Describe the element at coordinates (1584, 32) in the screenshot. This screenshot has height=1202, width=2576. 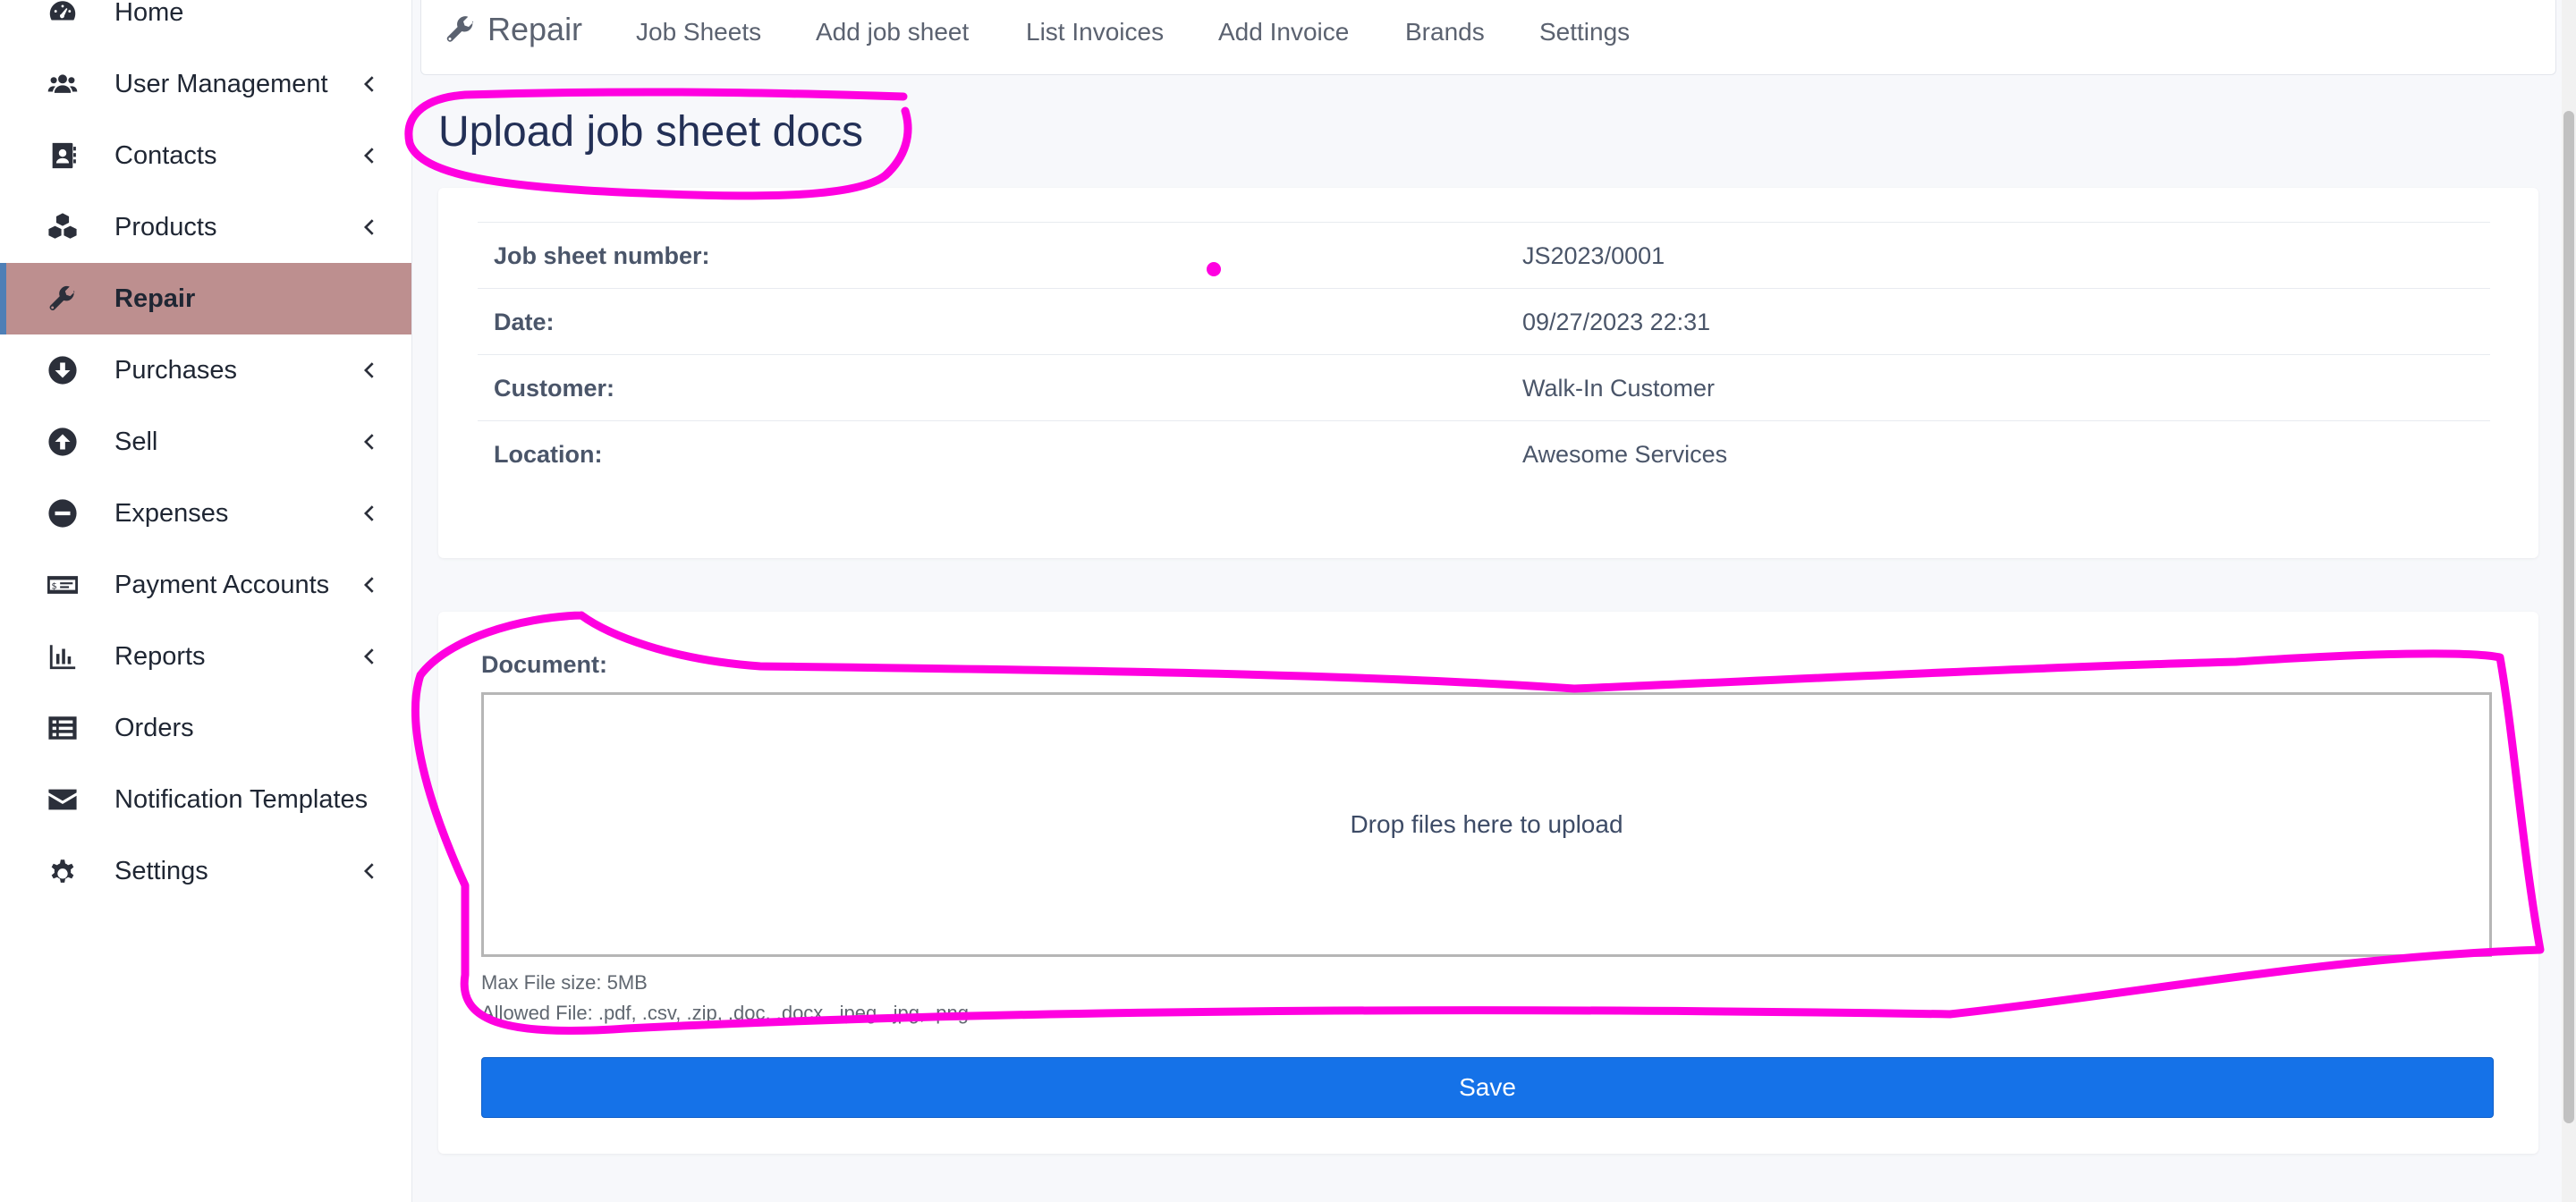
I see `nav-settings: Settings` at that location.